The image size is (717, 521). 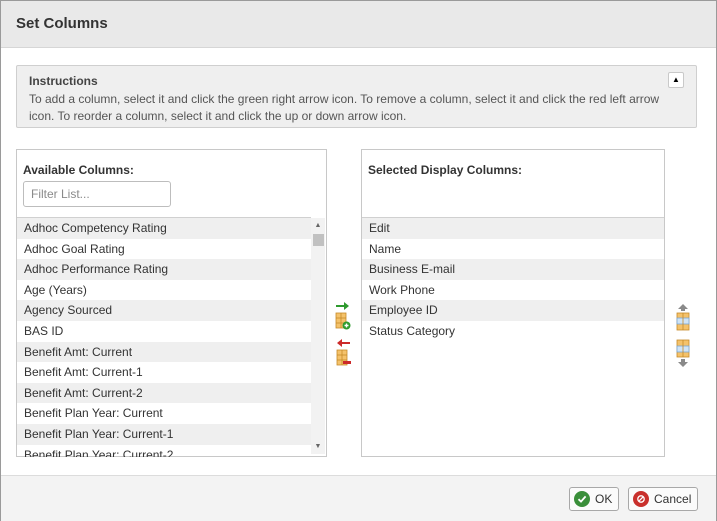 I want to click on list-item: Age (Years), so click(x=164, y=290).